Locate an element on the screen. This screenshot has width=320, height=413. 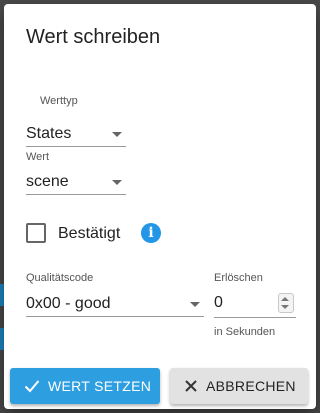
quality-label: Qualitätscode is located at coordinates (60, 278).